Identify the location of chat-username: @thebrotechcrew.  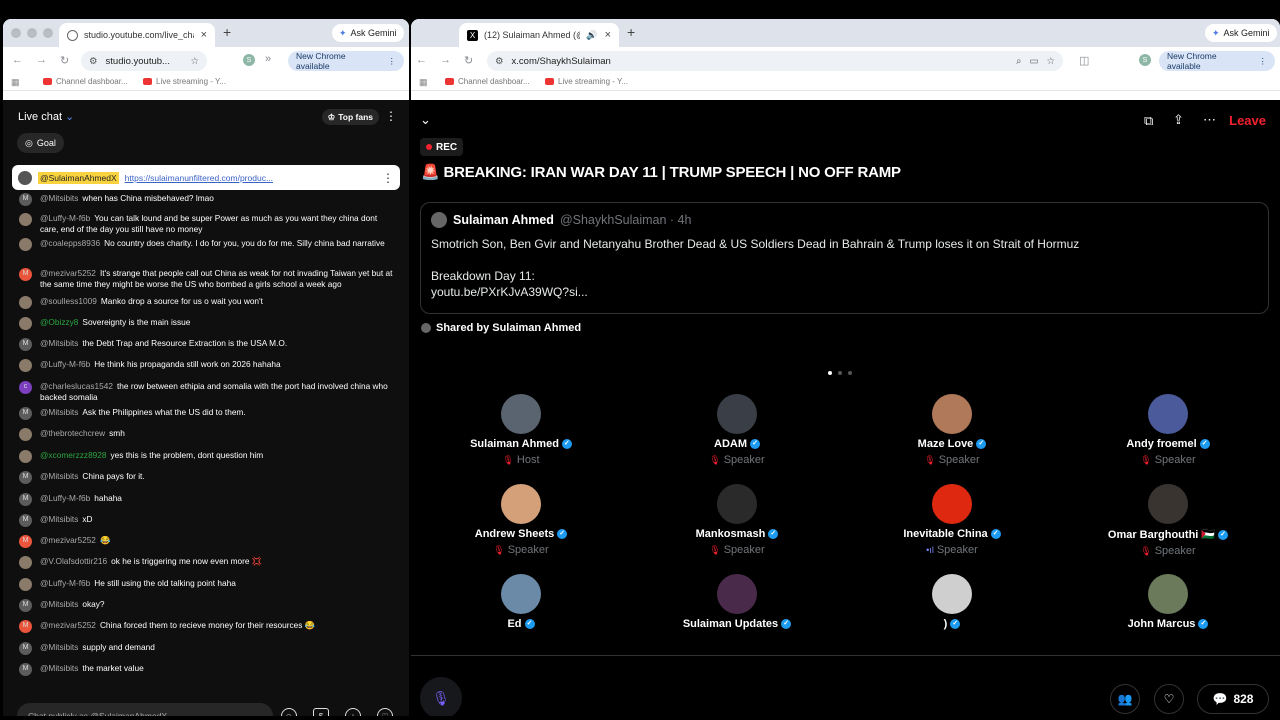
(72, 433).